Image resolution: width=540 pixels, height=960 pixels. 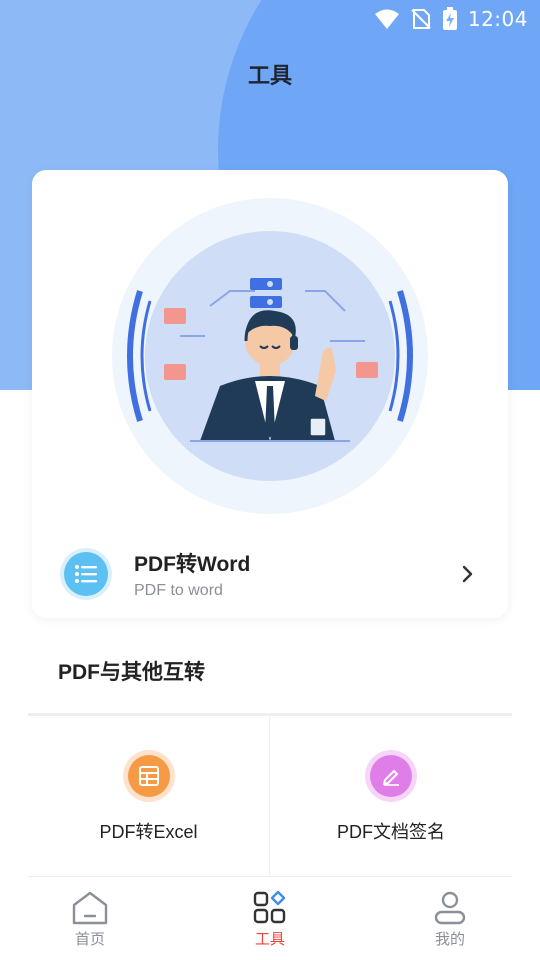 I want to click on tools-grid-icon, so click(x=269, y=907).